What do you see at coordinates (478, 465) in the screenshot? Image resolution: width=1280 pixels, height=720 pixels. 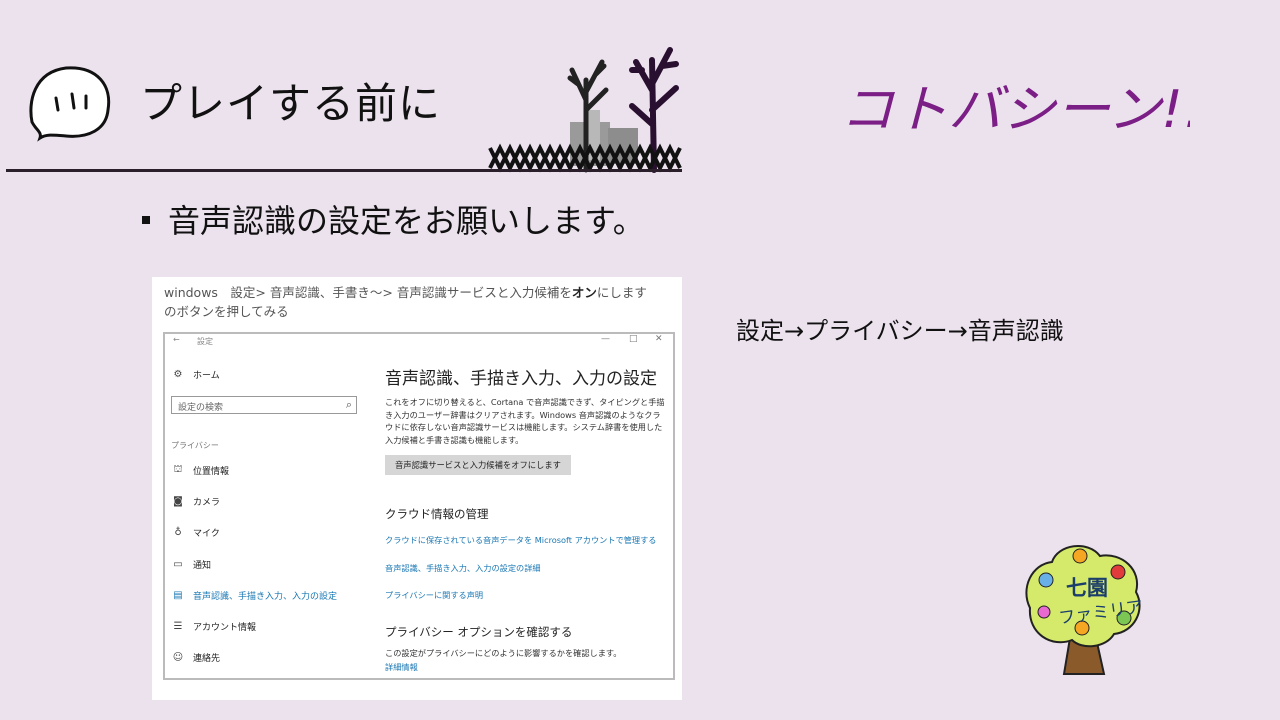 I see `turn-off-speech-button: 音声認識サービスと入力候補をオフにします` at bounding box center [478, 465].